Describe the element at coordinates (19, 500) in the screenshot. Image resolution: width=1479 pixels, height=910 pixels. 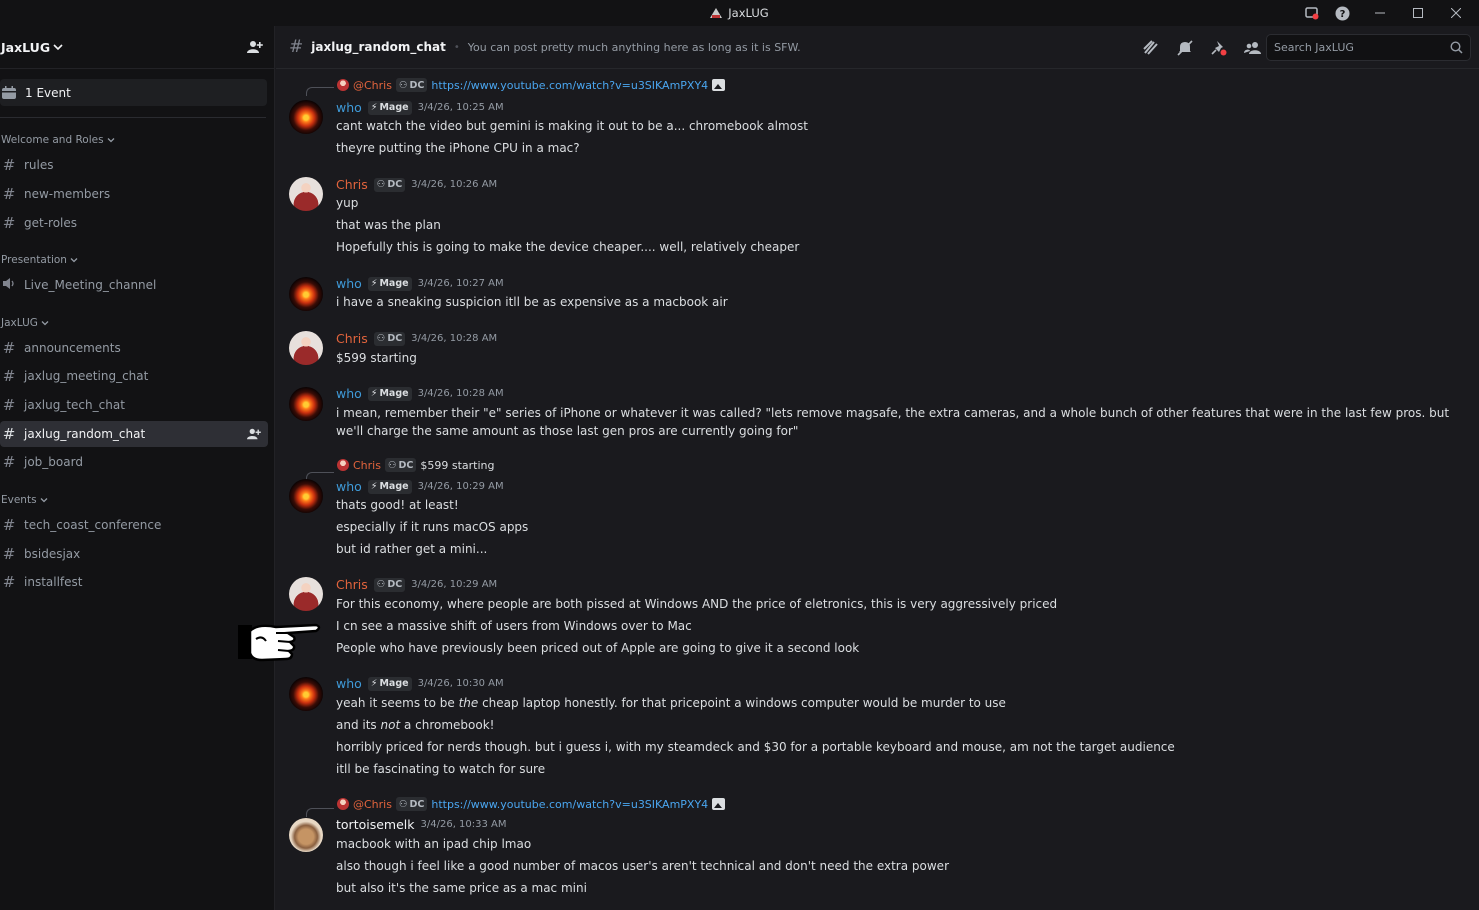
I see `category-label: Events` at that location.